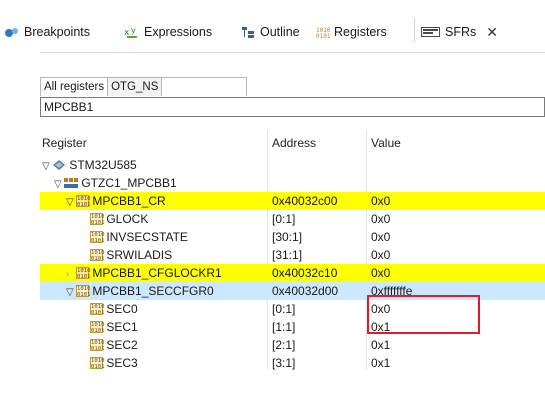 The height and width of the screenshot is (407, 545). I want to click on svg-text: 0101, so click(323, 36).